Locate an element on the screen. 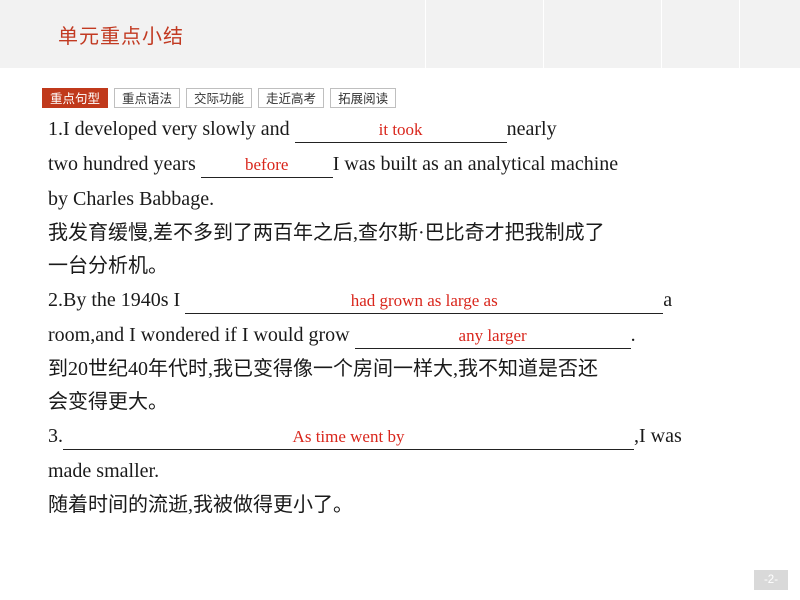 This screenshot has width=800, height=600. item-3-blank-1: As time went by is located at coordinates (348, 437).